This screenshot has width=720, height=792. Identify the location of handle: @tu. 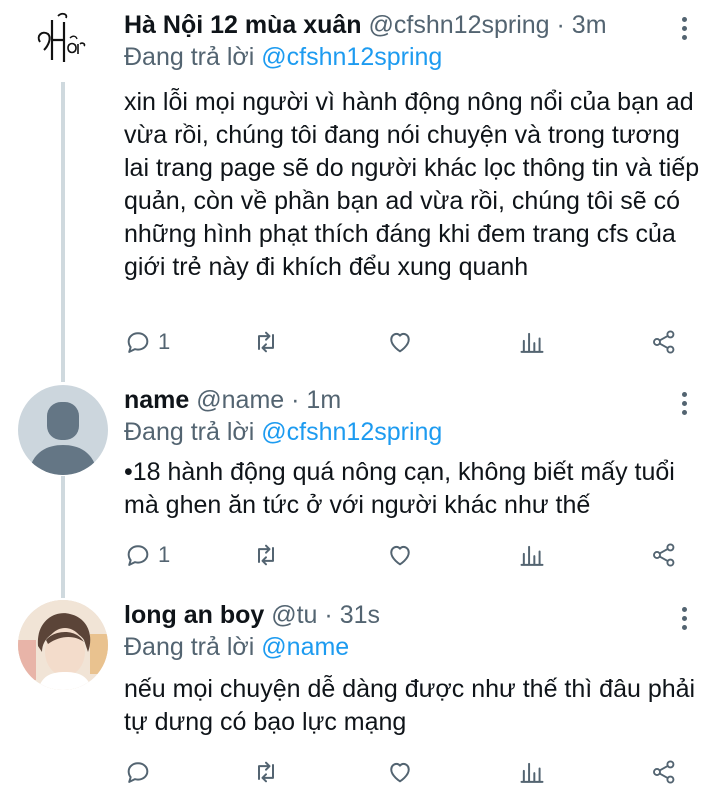
(294, 615).